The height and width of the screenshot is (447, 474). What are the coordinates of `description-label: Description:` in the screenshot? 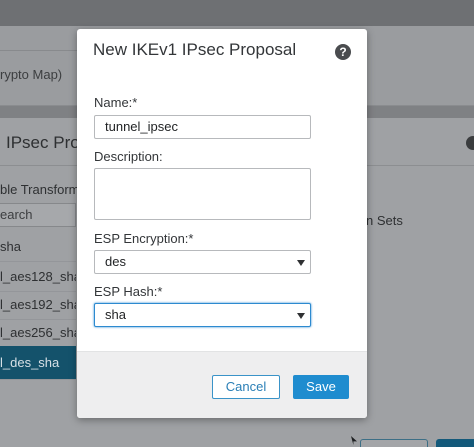 It's located at (128, 156).